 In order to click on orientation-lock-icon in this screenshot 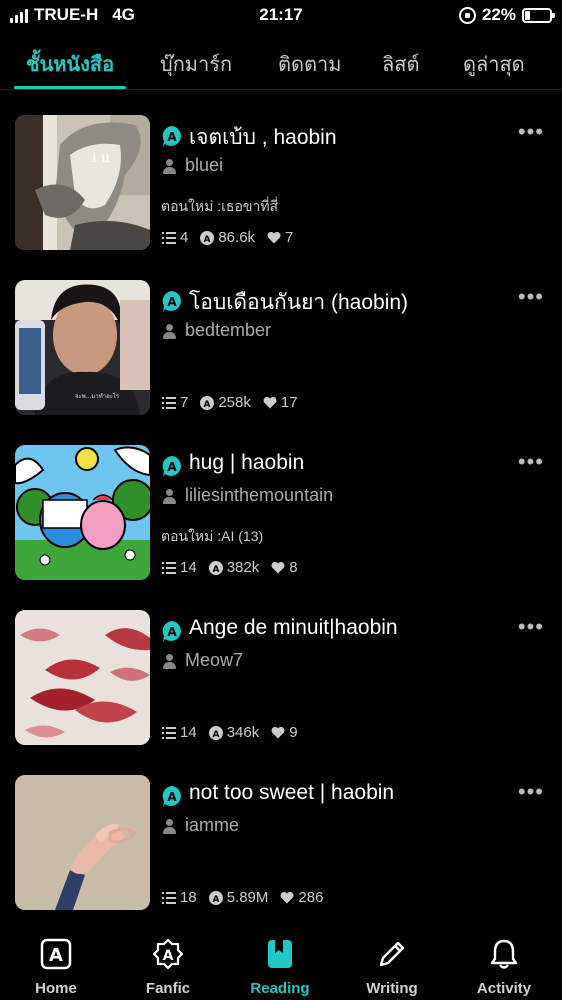, I will do `click(467, 15)`.